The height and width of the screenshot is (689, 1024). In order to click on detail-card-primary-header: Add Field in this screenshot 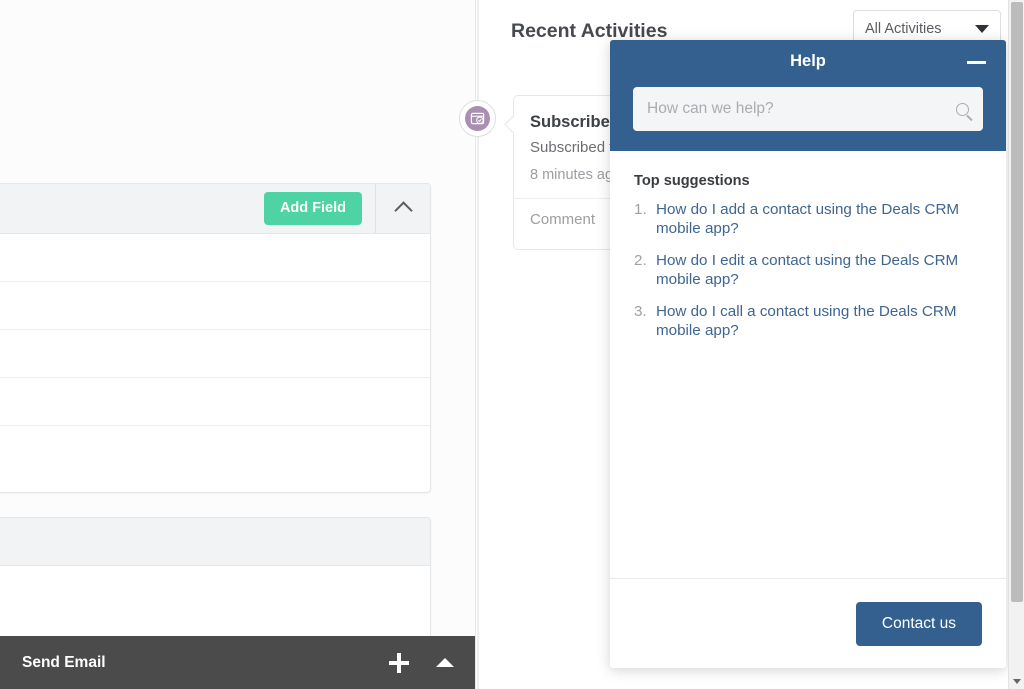, I will do `click(215, 209)`.